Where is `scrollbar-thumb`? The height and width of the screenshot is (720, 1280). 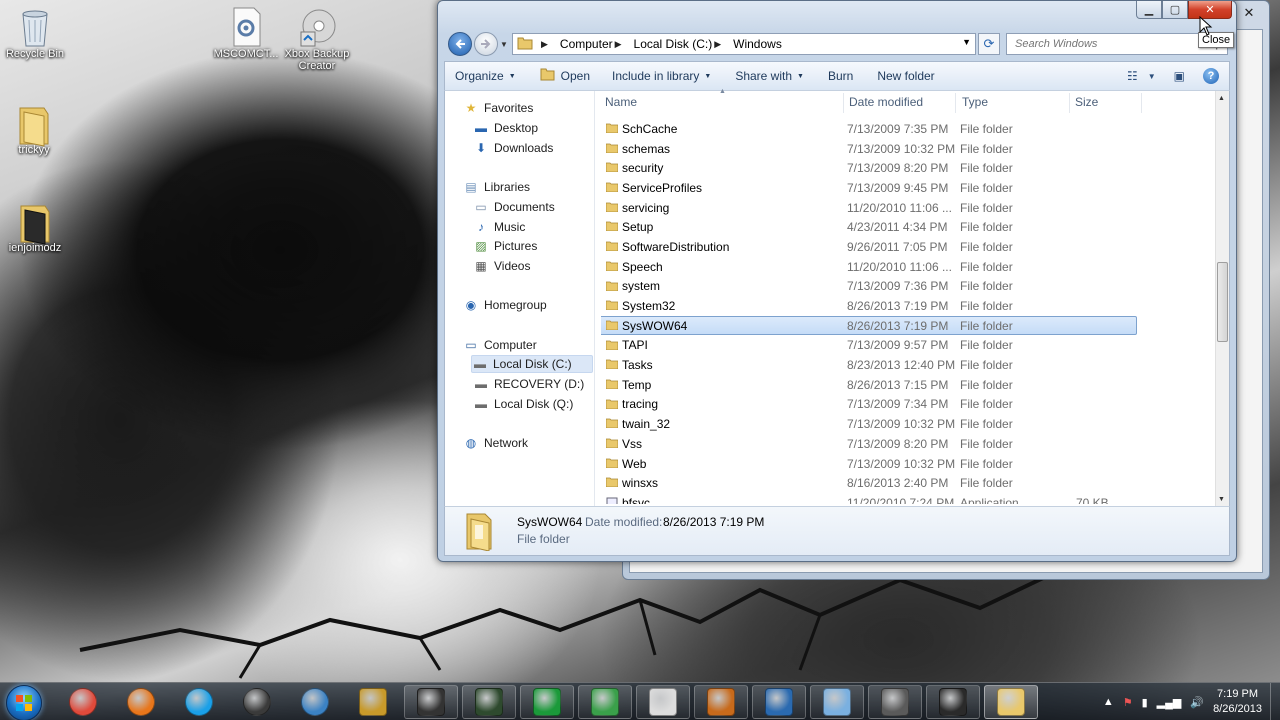
scrollbar-thumb is located at coordinates (1222, 302).